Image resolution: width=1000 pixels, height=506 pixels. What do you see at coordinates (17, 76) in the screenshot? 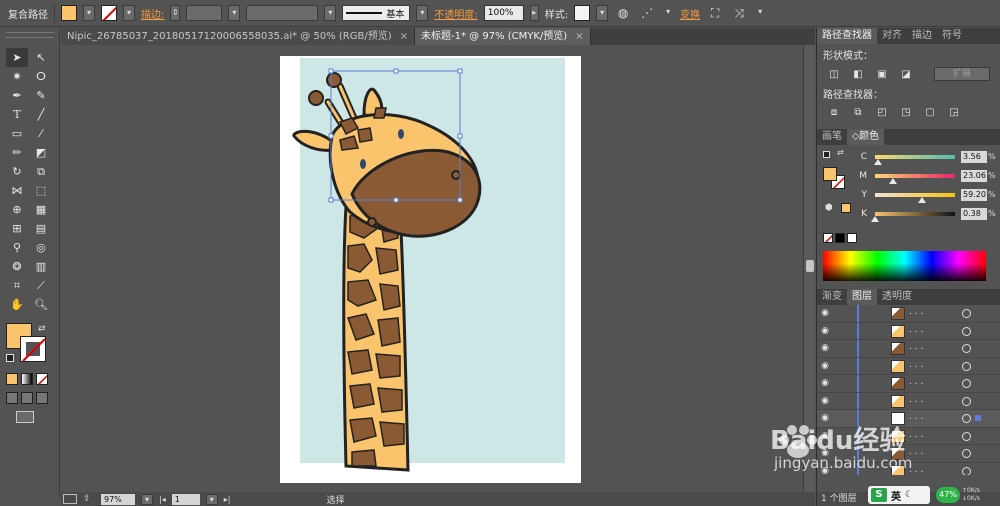
I see `magic-wand-tool-icon: ✷` at bounding box center [17, 76].